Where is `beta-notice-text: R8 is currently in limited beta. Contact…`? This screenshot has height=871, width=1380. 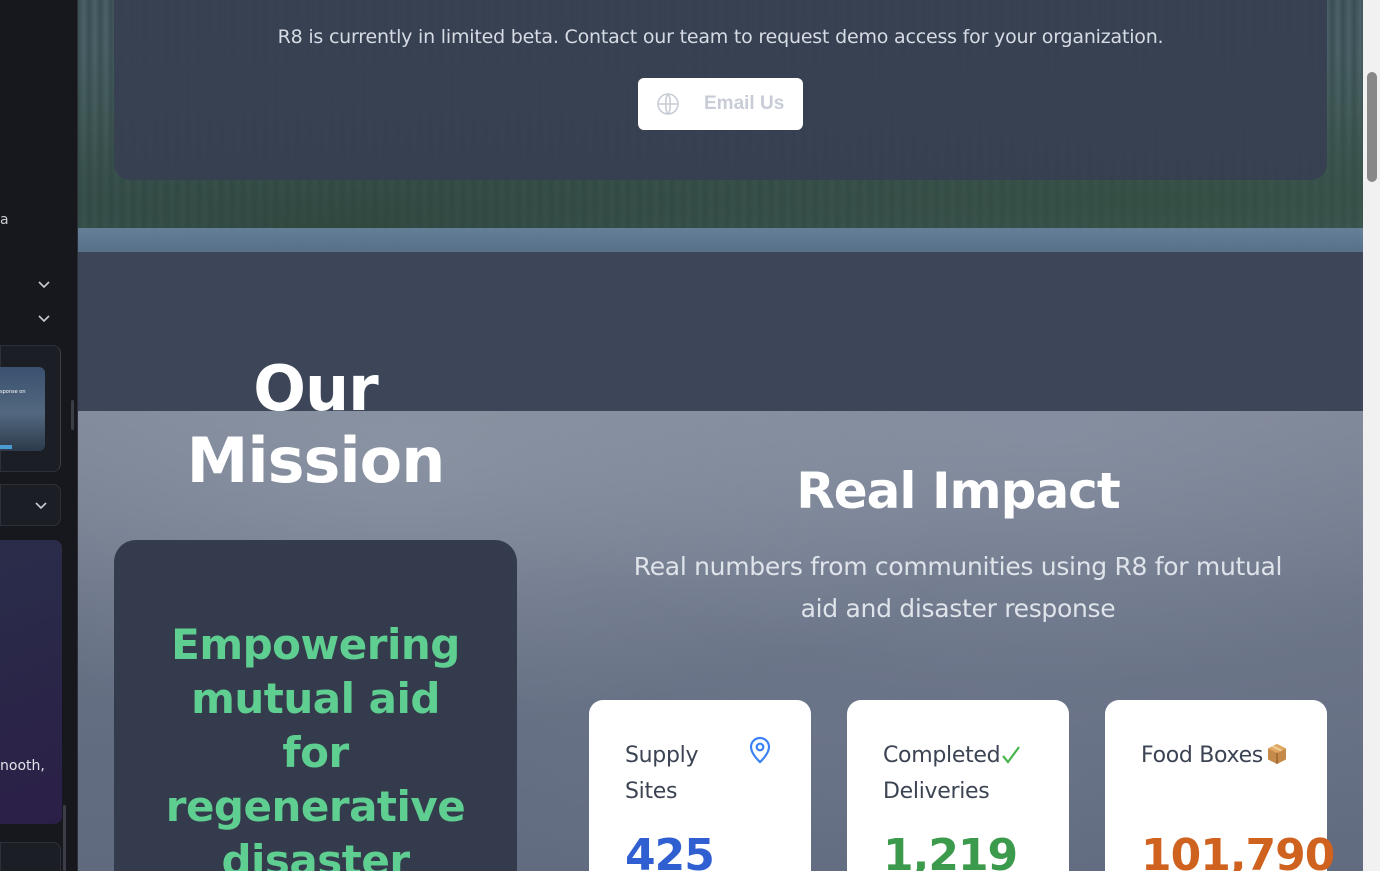
beta-notice-text: R8 is currently in limited beta. Contact… is located at coordinates (720, 37).